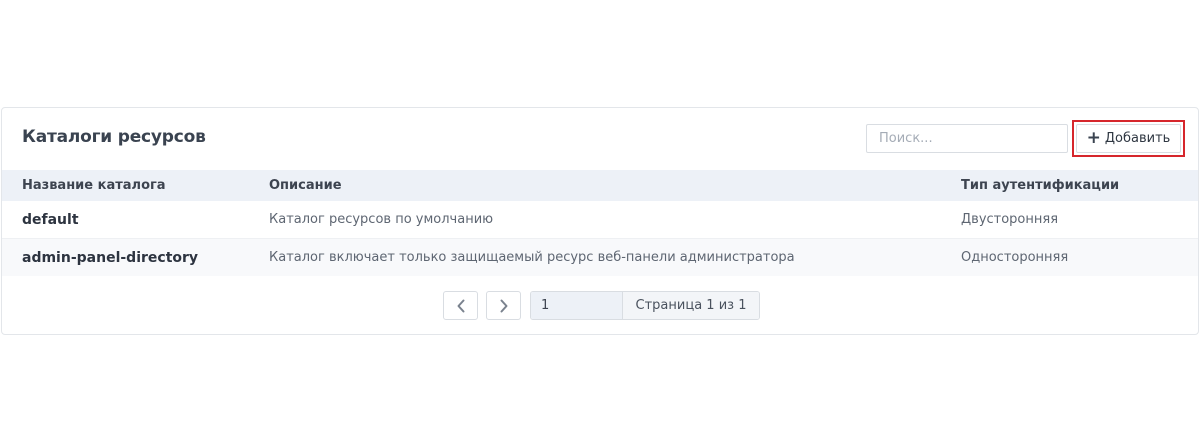 Image resolution: width=1202 pixels, height=444 pixels. Describe the element at coordinates (577, 305) in the screenshot. I see `page-number-input` at that location.